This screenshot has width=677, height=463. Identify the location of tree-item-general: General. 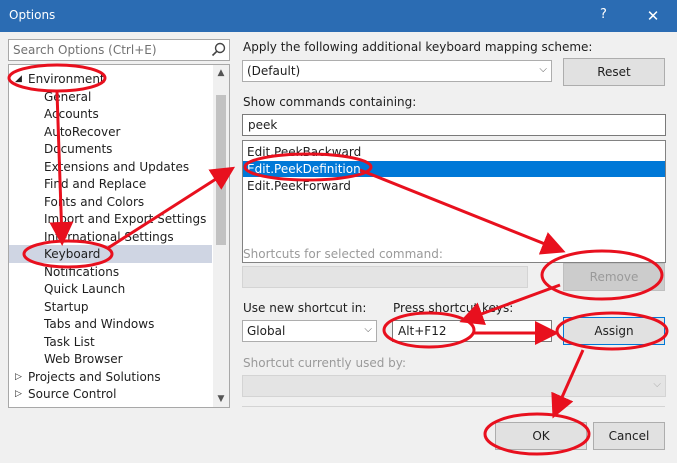
(110, 97).